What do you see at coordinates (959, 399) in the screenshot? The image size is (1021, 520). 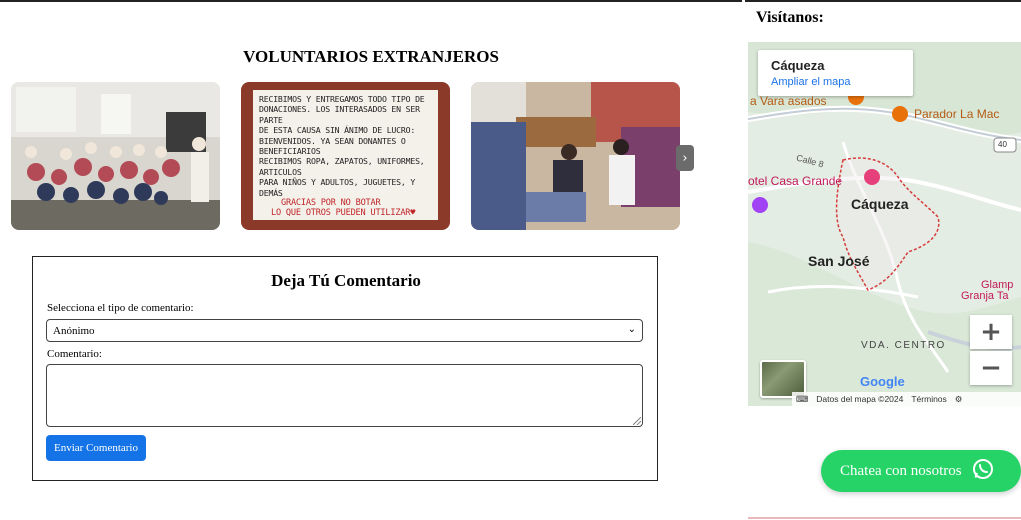 I see `settings-icon: ⚙` at bounding box center [959, 399].